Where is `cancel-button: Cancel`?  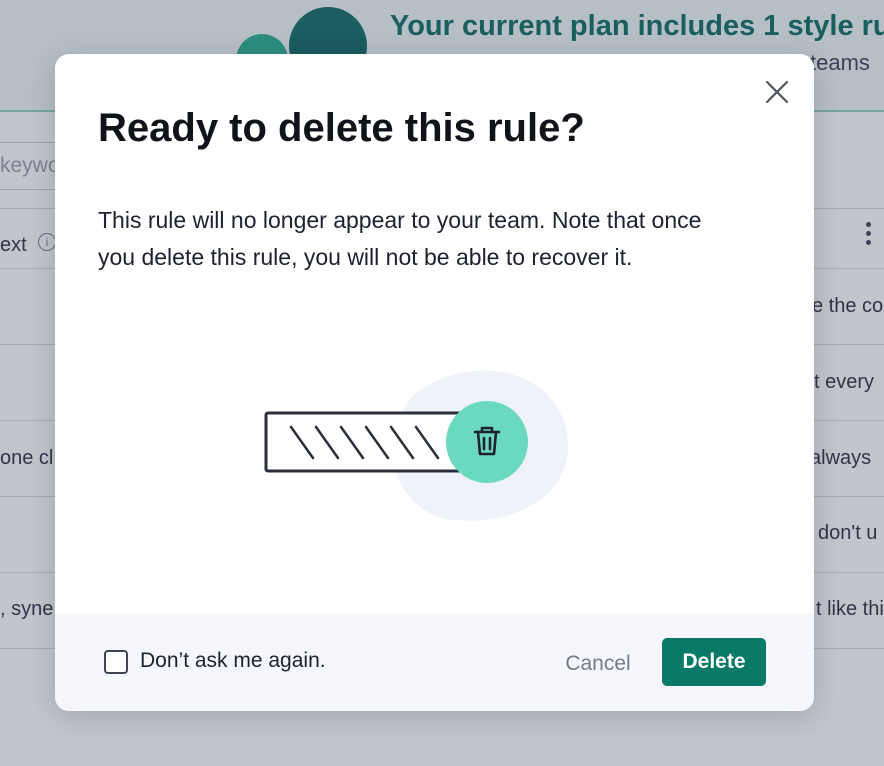
cancel-button: Cancel is located at coordinates (598, 664).